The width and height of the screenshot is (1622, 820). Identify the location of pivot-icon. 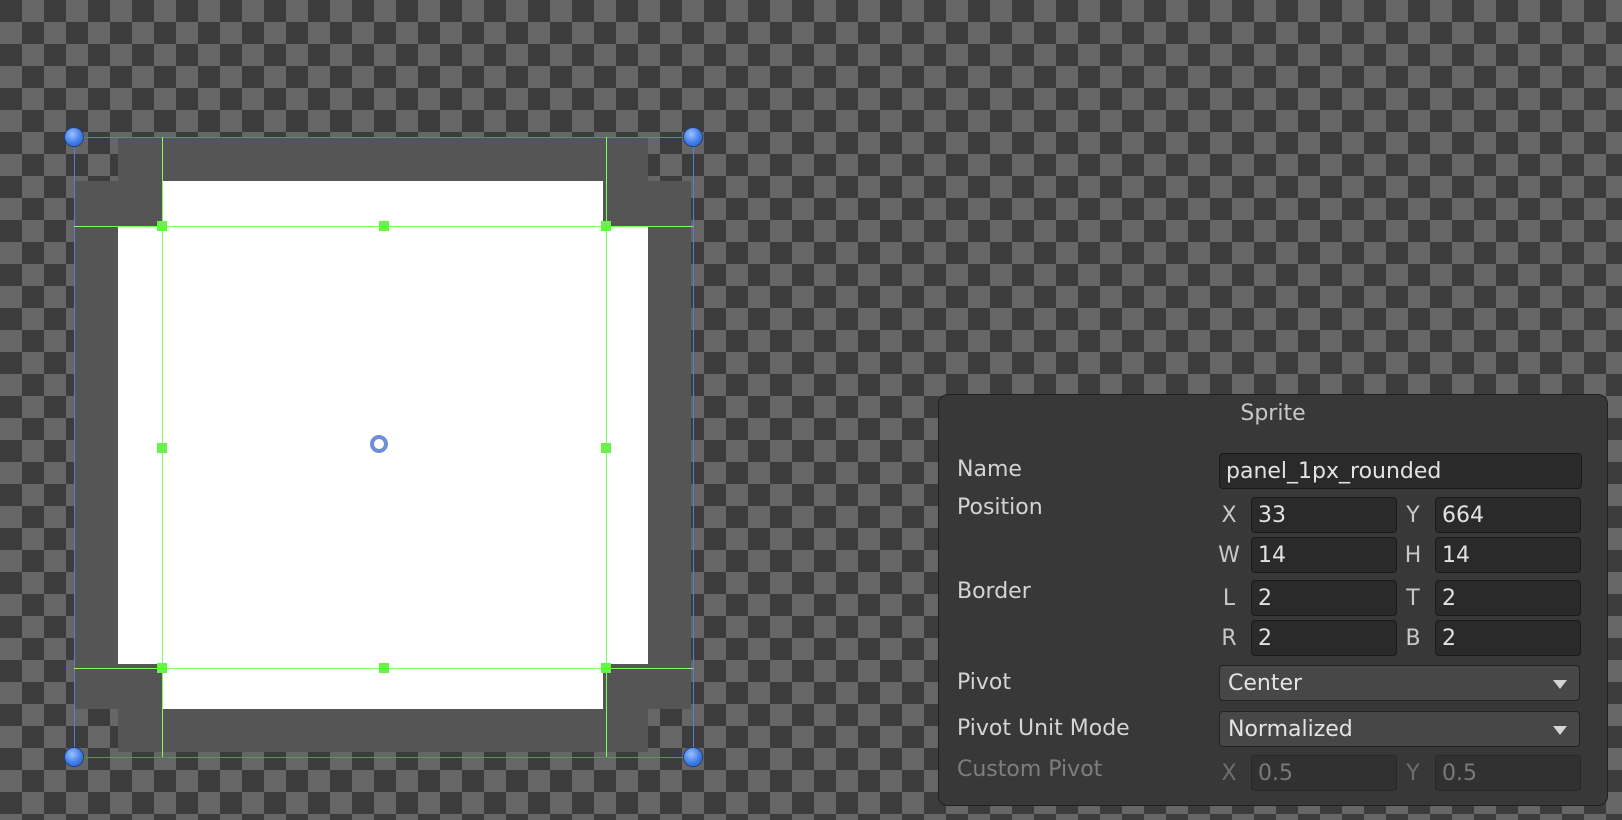
(379, 444).